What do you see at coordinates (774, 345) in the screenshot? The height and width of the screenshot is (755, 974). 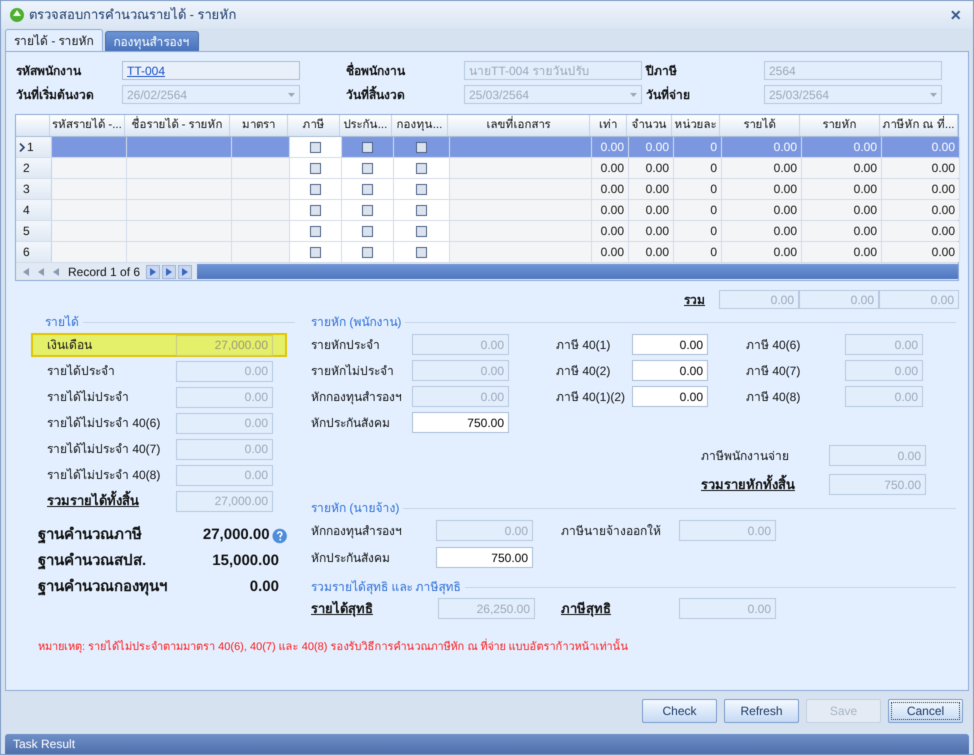 I see `field-label: ภาษี 40(6)` at bounding box center [774, 345].